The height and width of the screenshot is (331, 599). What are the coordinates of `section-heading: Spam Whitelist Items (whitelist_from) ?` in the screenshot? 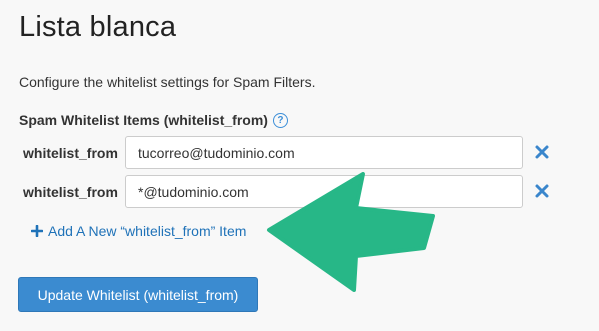 It's located at (153, 120).